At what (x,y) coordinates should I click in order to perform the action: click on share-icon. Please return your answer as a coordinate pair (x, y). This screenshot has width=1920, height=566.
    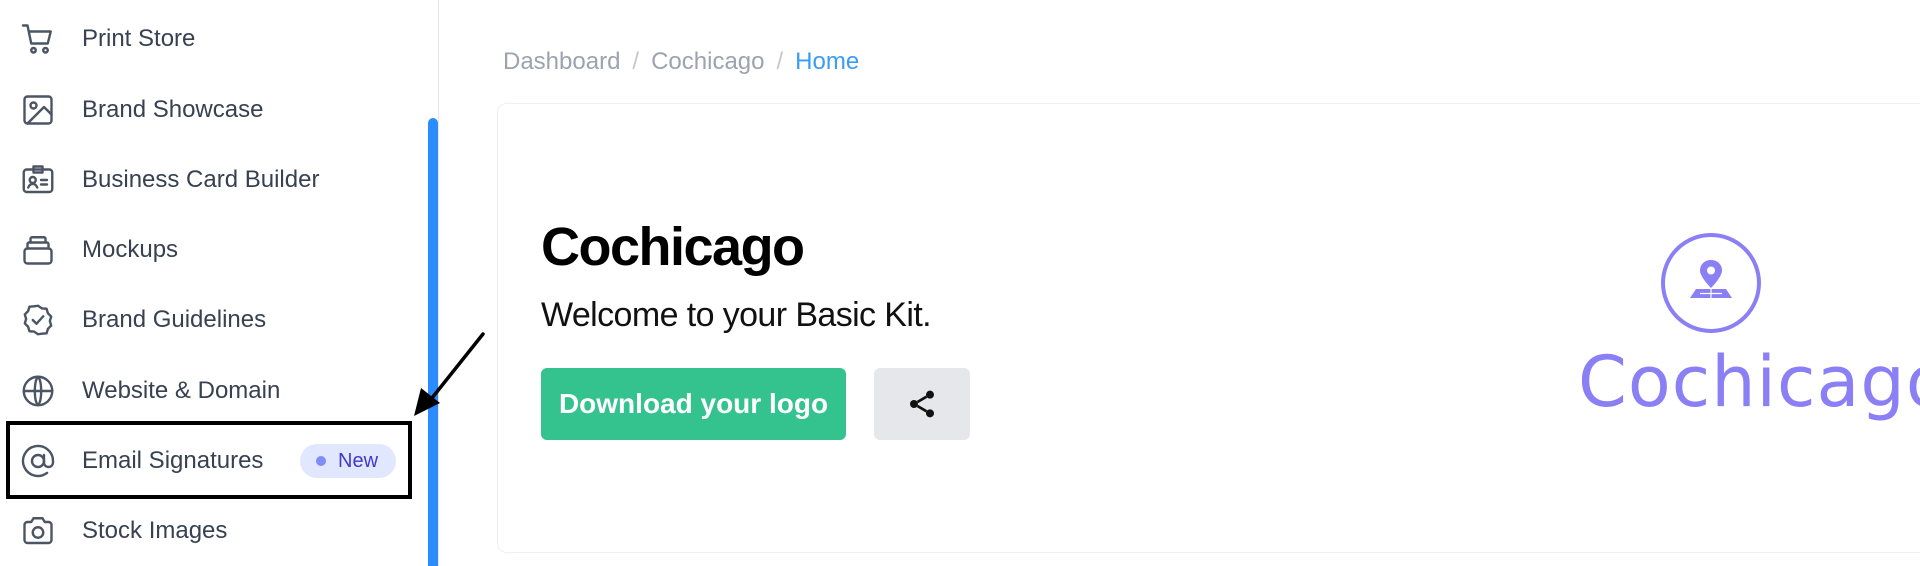
    Looking at the image, I should click on (922, 404).